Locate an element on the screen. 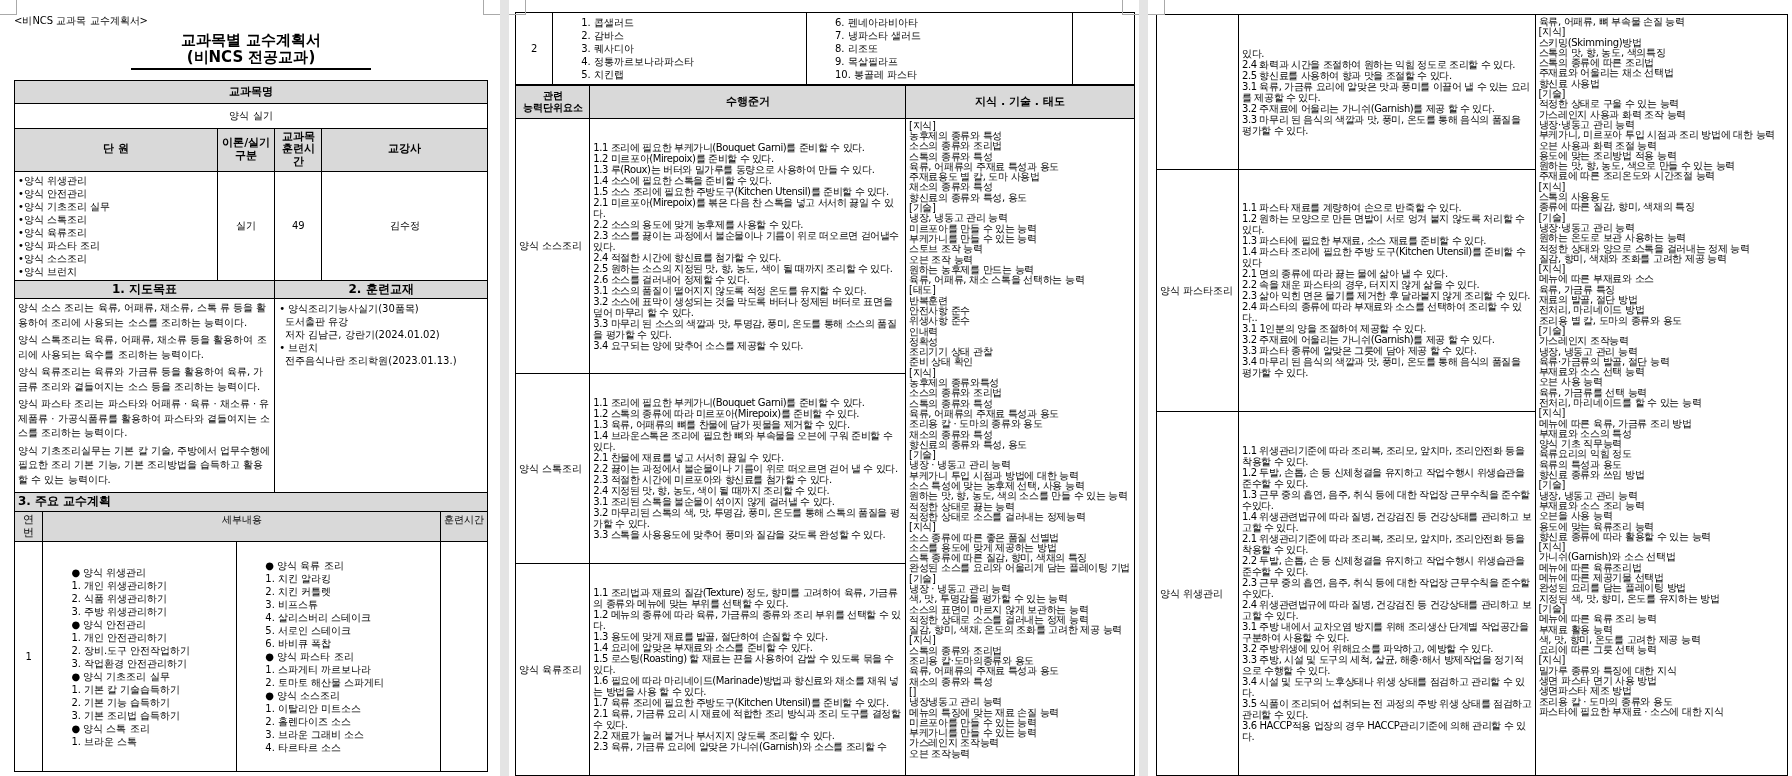 The height and width of the screenshot is (776, 1792). criterion-text: 2.4 위생관련법규에 따라 질병, 건강검진 등 건강상태를 관리하고 보고할 수 있다. is located at coordinates (1387, 610).